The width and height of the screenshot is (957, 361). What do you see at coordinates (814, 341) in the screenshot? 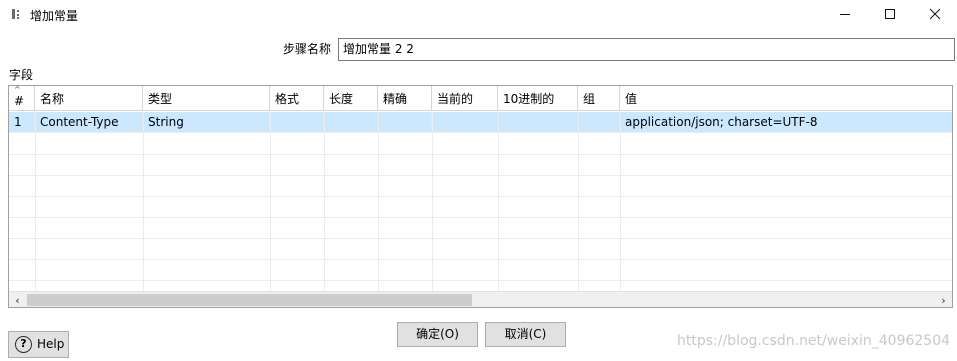
I see `watermark: https://blog.csdn.net/weixin_40962504` at bounding box center [814, 341].